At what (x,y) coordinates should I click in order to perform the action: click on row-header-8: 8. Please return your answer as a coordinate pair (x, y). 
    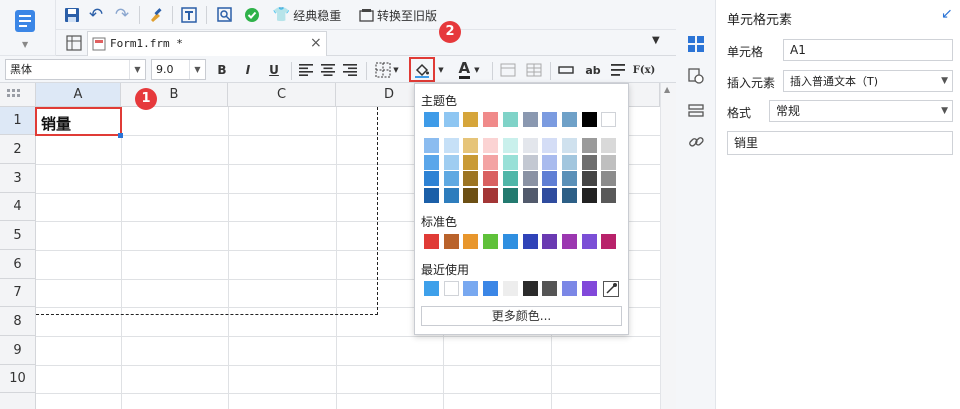
    Looking at the image, I should click on (18, 321).